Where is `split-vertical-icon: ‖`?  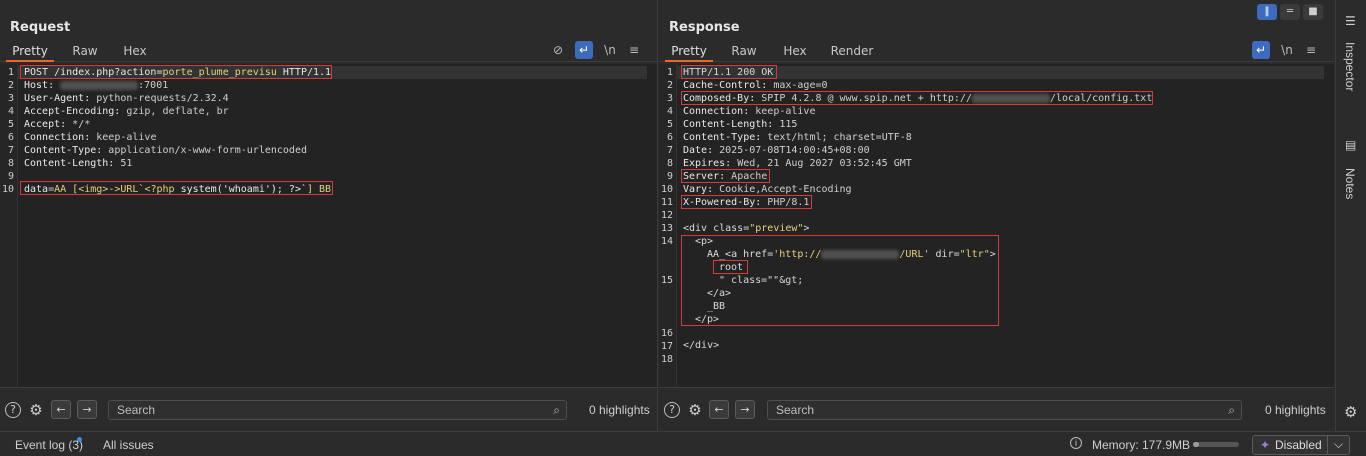 split-vertical-icon: ‖ is located at coordinates (1267, 12).